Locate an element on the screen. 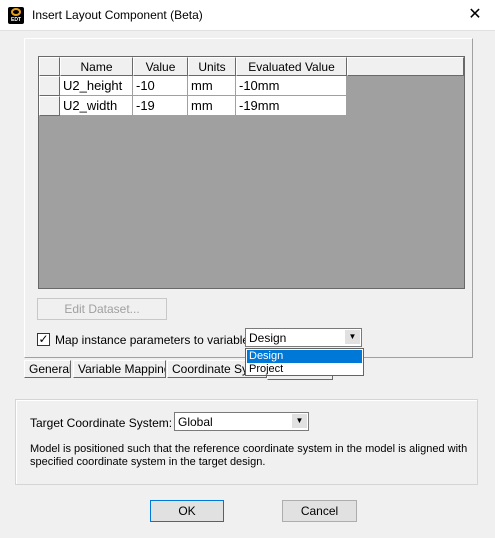  option-project: Project is located at coordinates (304, 369).